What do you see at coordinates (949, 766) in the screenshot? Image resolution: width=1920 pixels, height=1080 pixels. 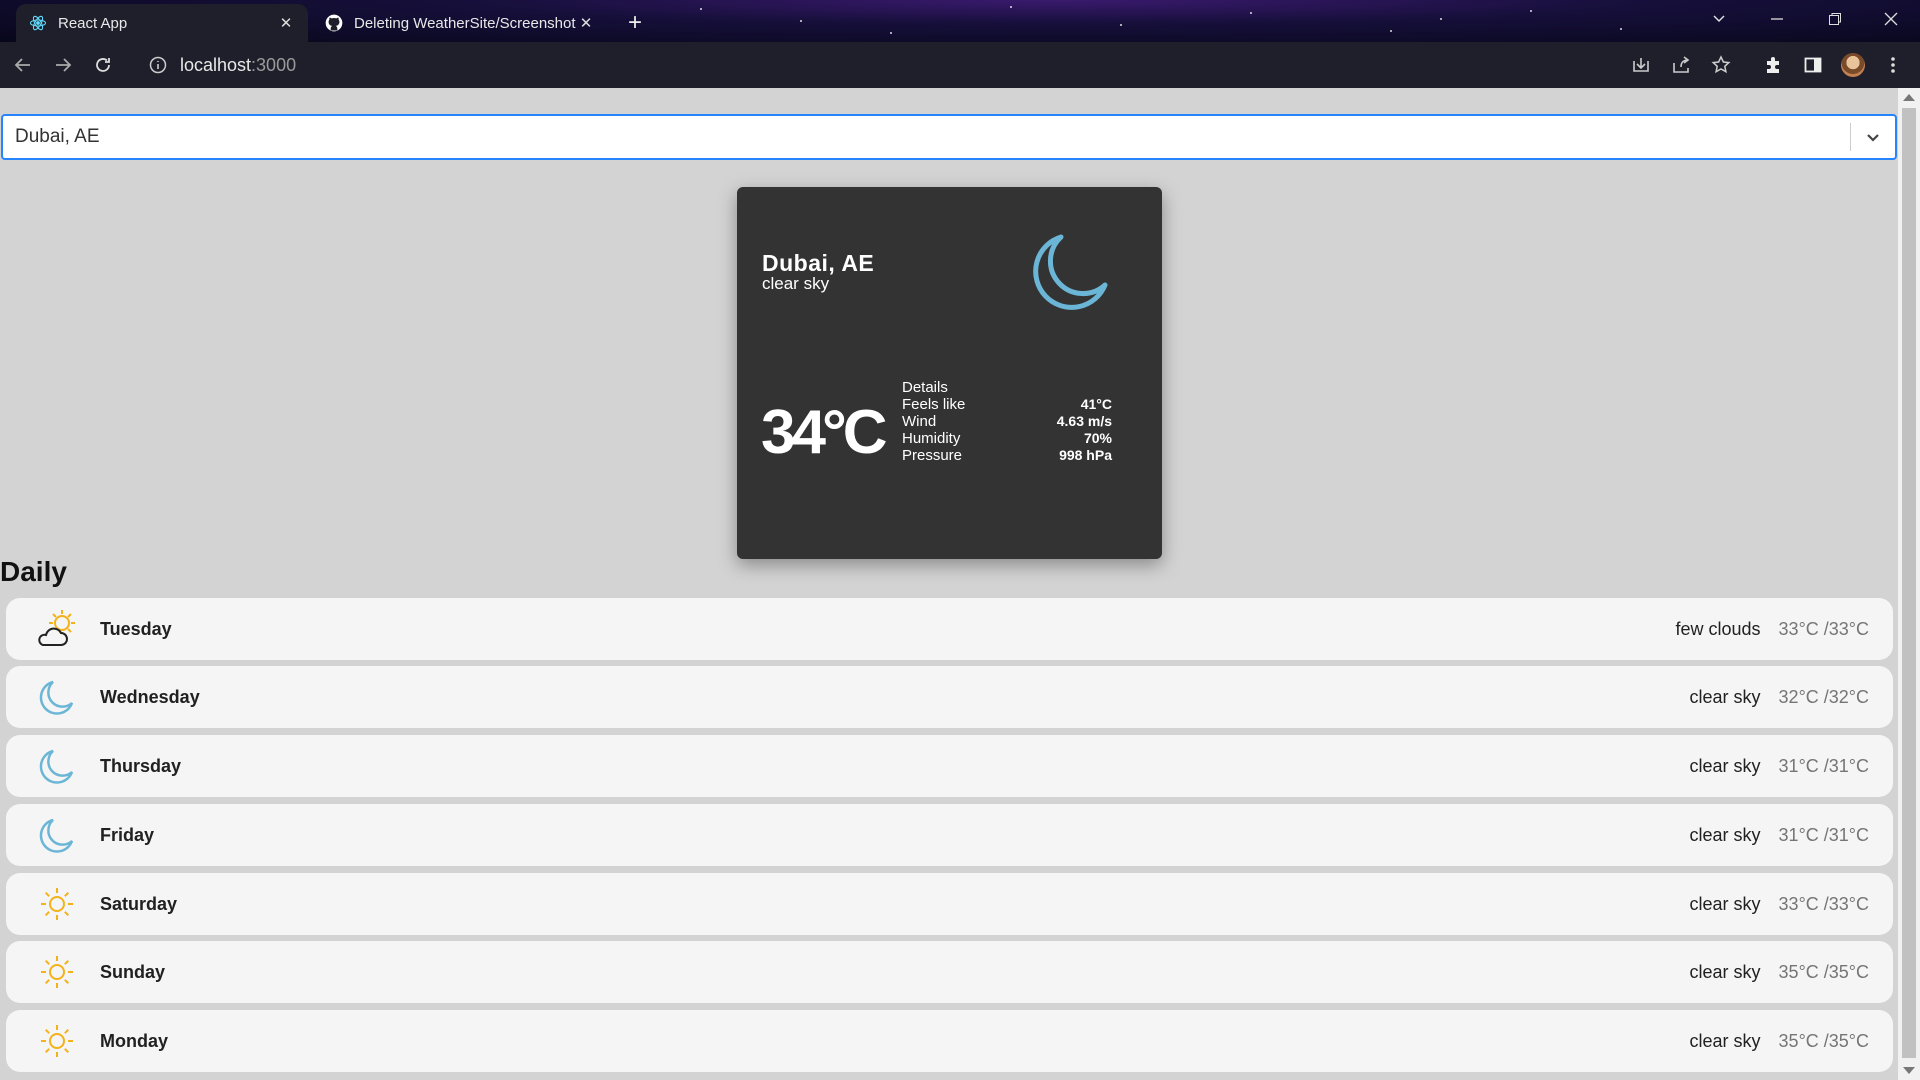 I see `daily-item-thursday: Thursday clear sky 31°C /31°C` at bounding box center [949, 766].